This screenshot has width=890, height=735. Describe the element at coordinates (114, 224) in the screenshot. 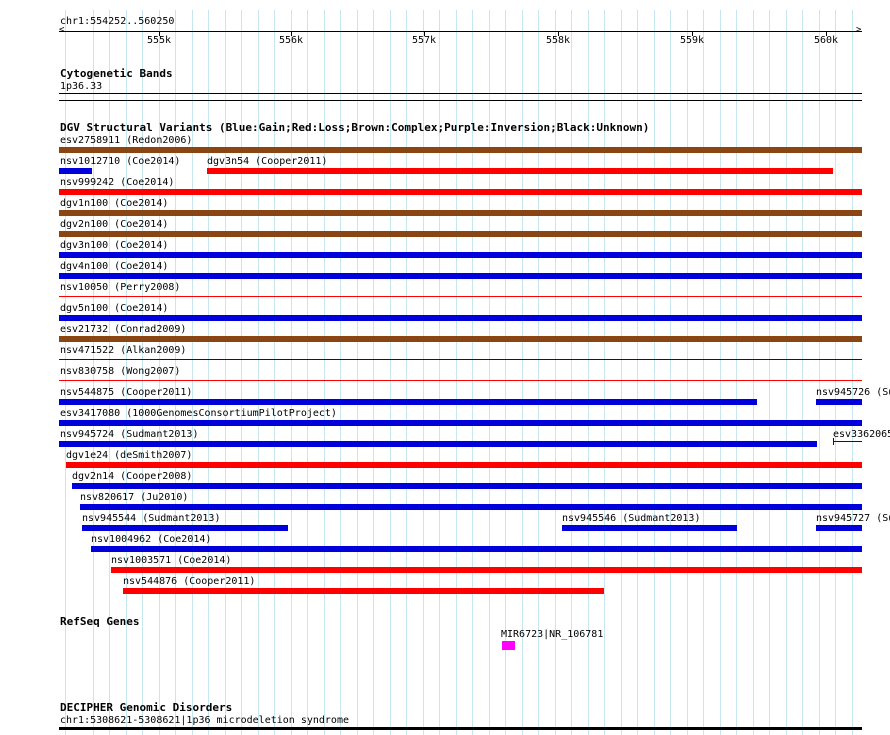

I see `dgv-variant-label: dgv2n100 (Coe2014)` at that location.